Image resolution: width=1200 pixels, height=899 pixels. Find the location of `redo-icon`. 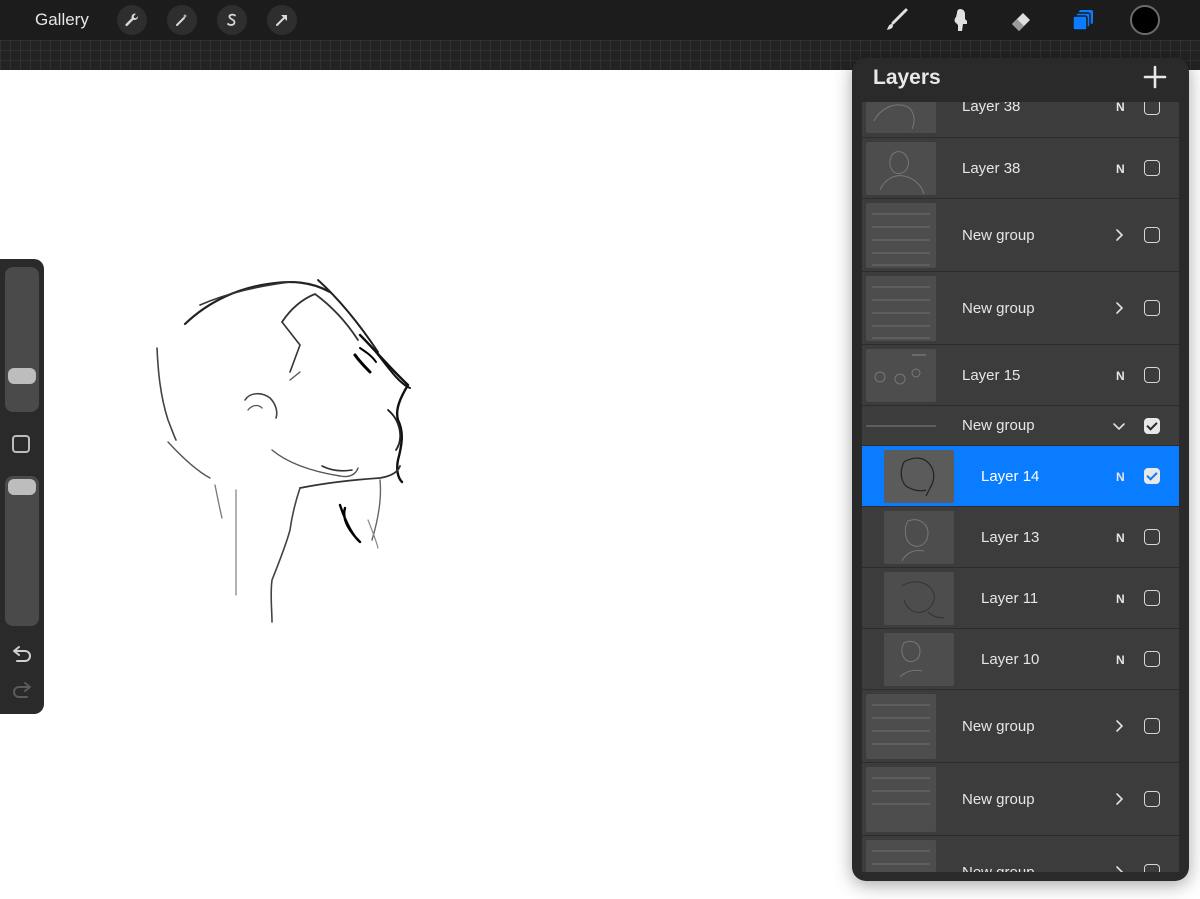

redo-icon is located at coordinates (22, 691).